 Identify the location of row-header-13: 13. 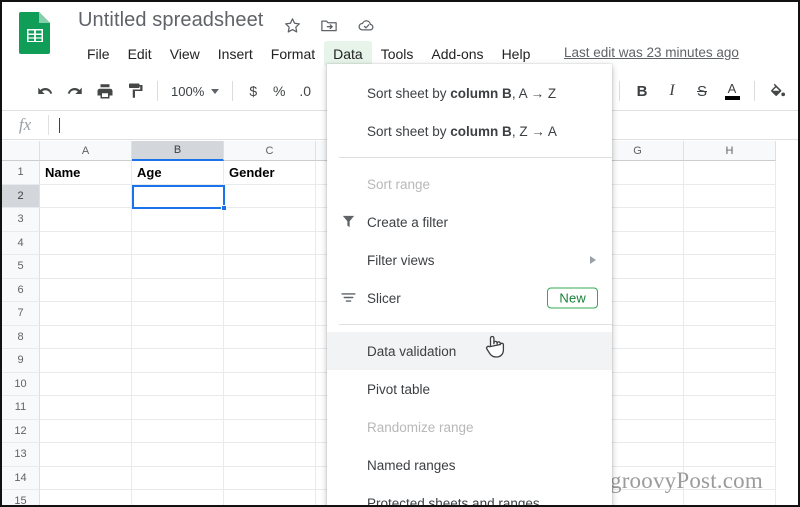
(21, 455).